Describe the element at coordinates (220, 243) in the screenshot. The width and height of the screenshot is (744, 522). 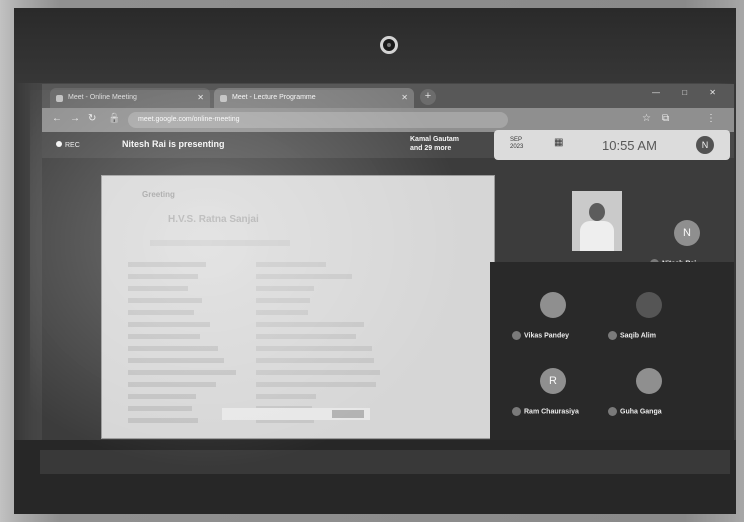
I see `doc-subheading-line` at that location.